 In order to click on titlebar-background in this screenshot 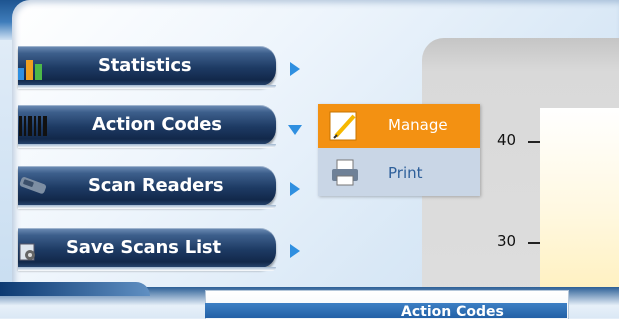, I will do `click(386, 310)`.